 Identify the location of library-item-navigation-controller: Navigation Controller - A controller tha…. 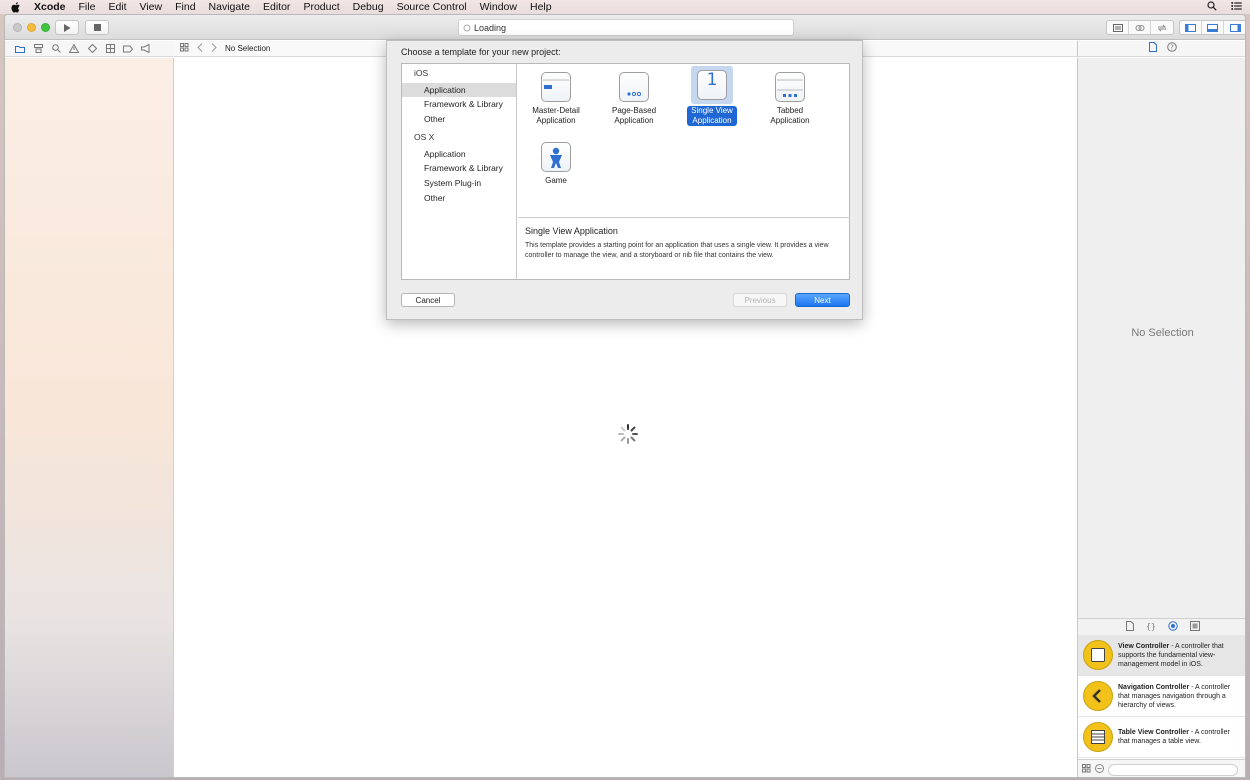
(1161, 696).